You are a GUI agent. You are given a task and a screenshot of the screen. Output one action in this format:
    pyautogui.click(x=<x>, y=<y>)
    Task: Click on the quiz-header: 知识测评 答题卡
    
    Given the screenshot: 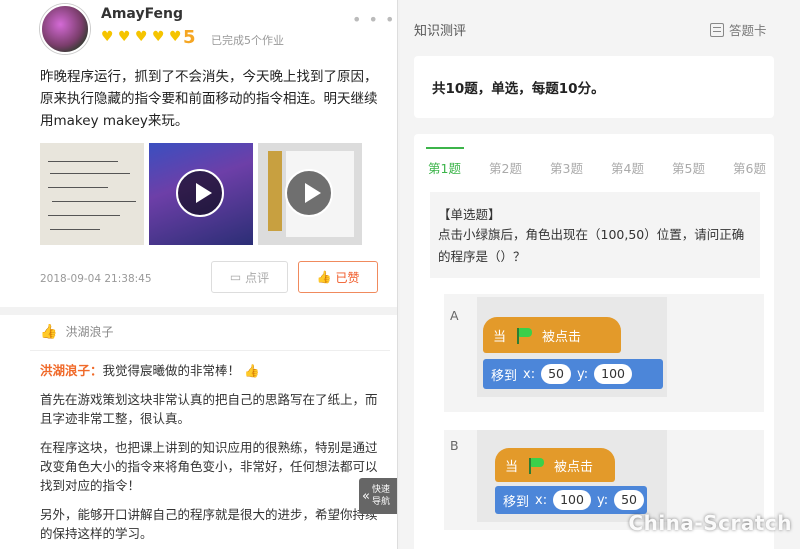 What is the action you would take?
    pyautogui.click(x=600, y=22)
    